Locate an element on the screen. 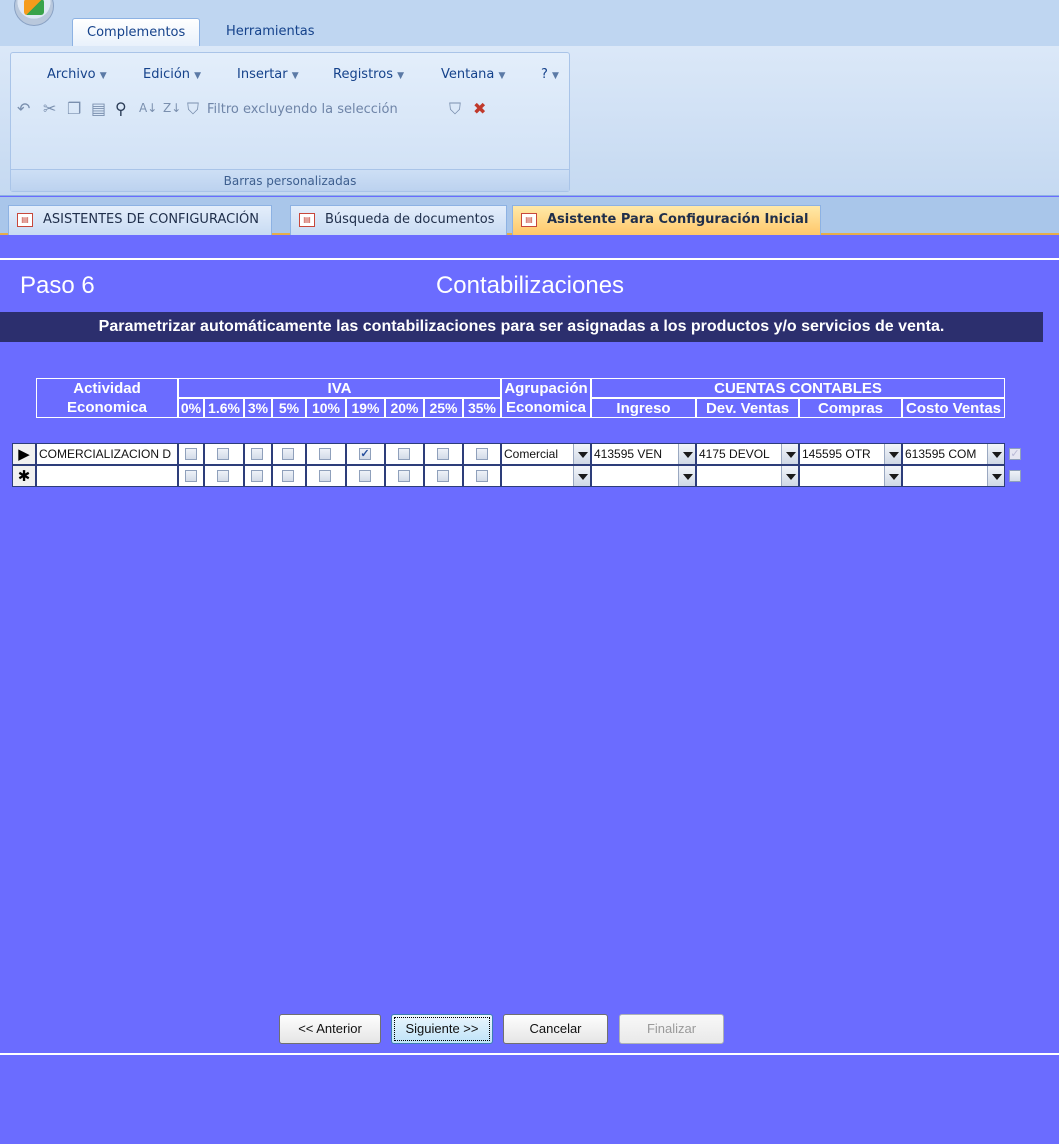 This screenshot has width=1059, height=1144. doc-tab-busqueda: ▤ Búsqueda de documentos is located at coordinates (399, 220).